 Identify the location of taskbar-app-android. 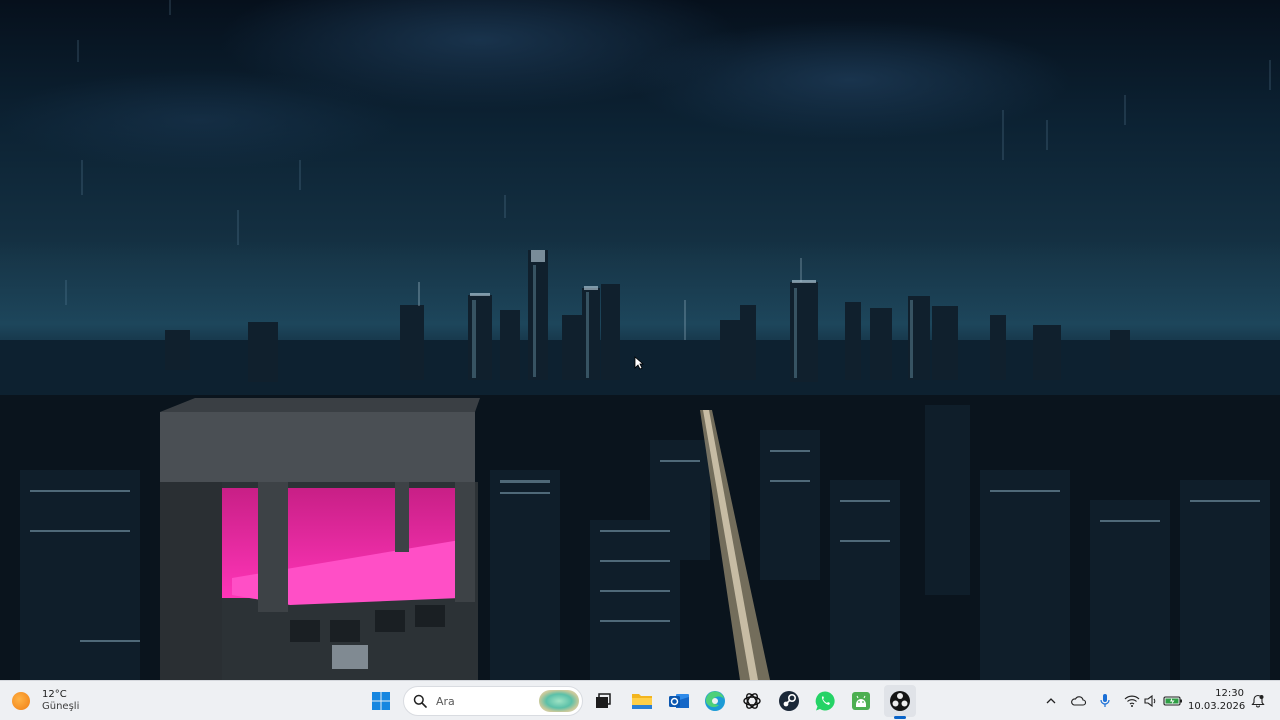
(861, 701).